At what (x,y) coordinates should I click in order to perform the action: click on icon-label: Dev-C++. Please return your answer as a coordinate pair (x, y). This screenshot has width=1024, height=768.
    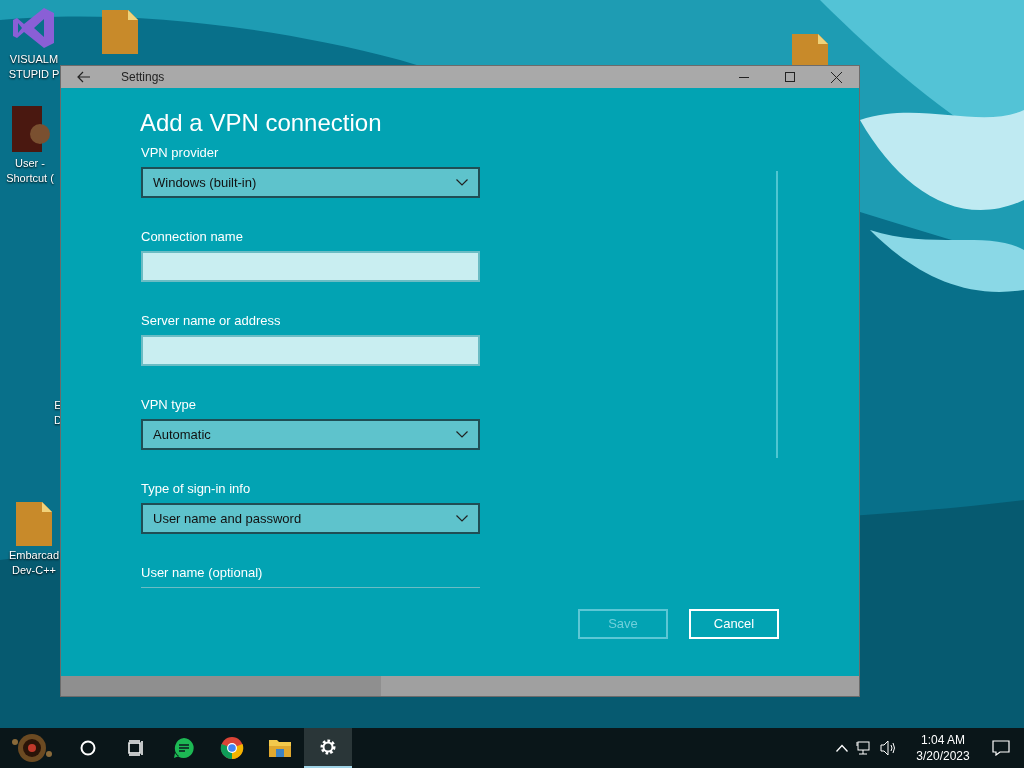
    Looking at the image, I should click on (34, 570).